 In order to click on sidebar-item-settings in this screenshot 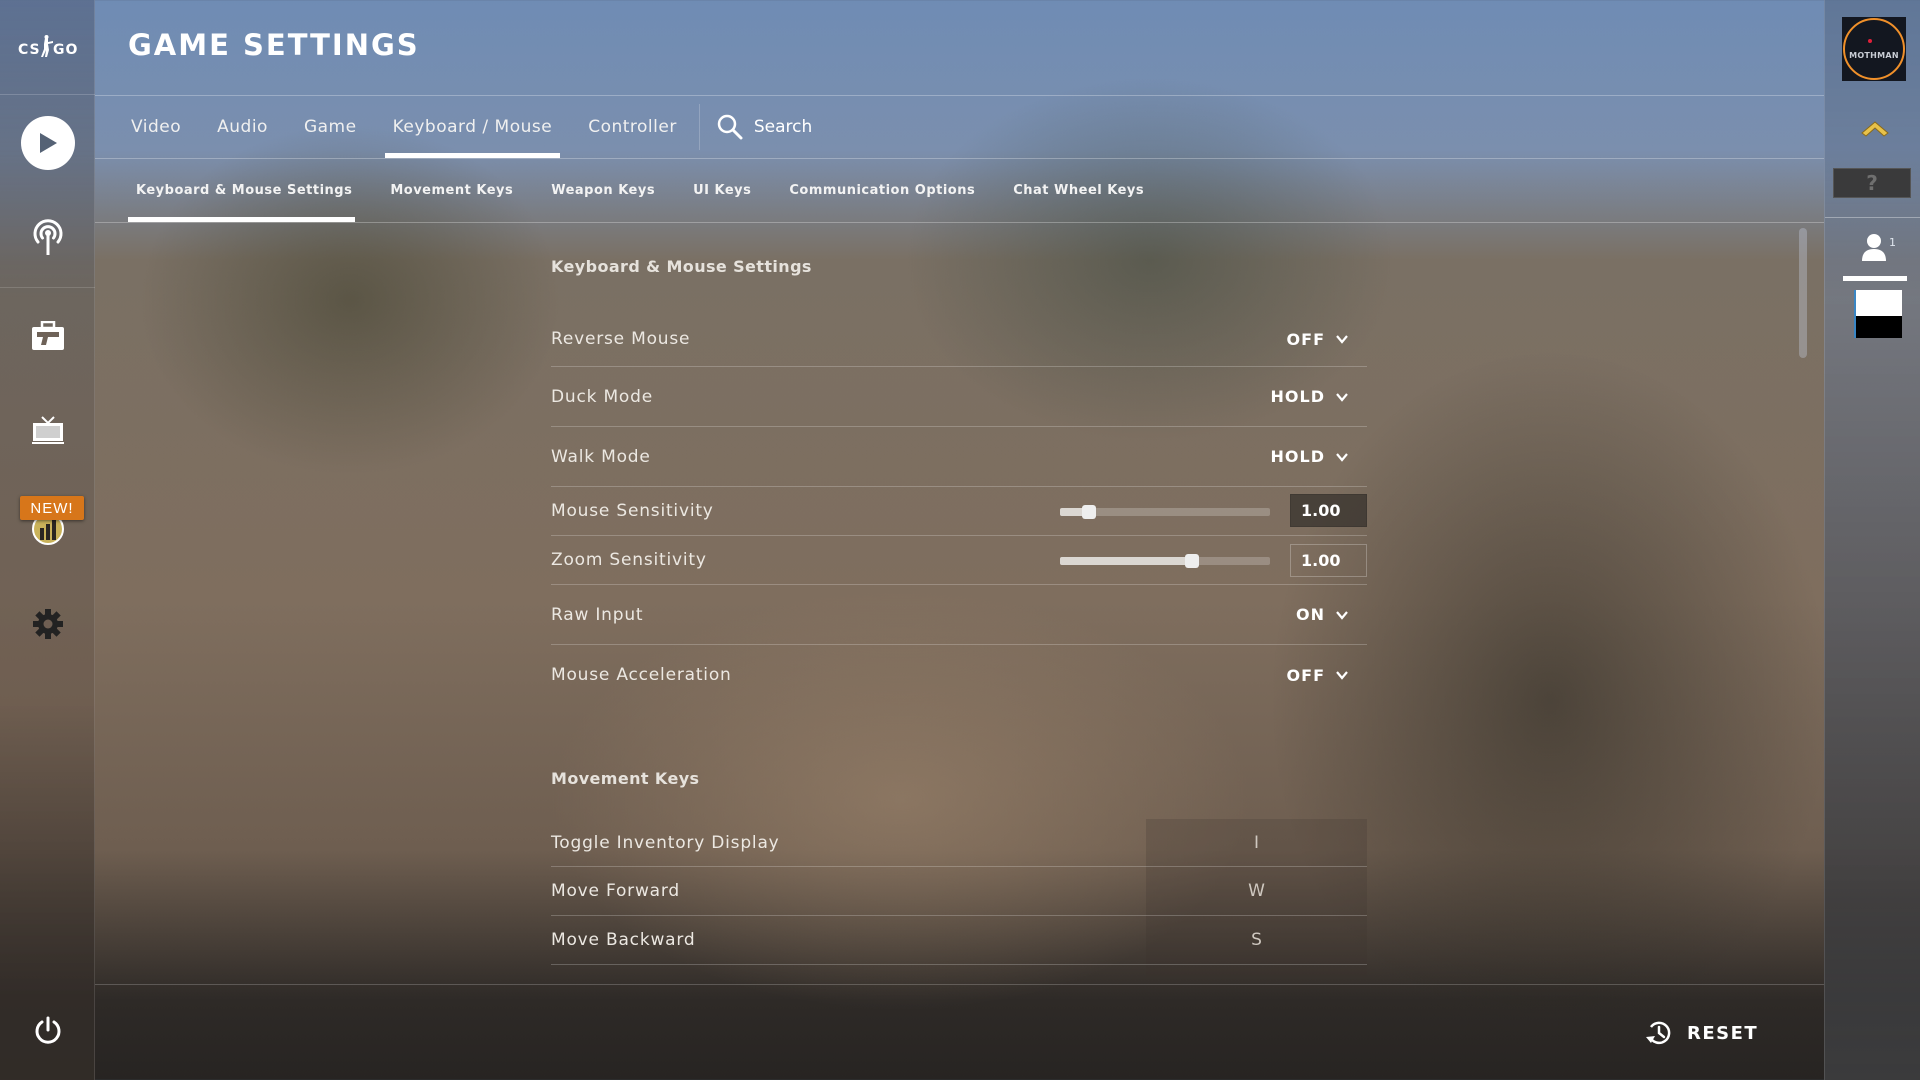, I will do `click(47, 624)`.